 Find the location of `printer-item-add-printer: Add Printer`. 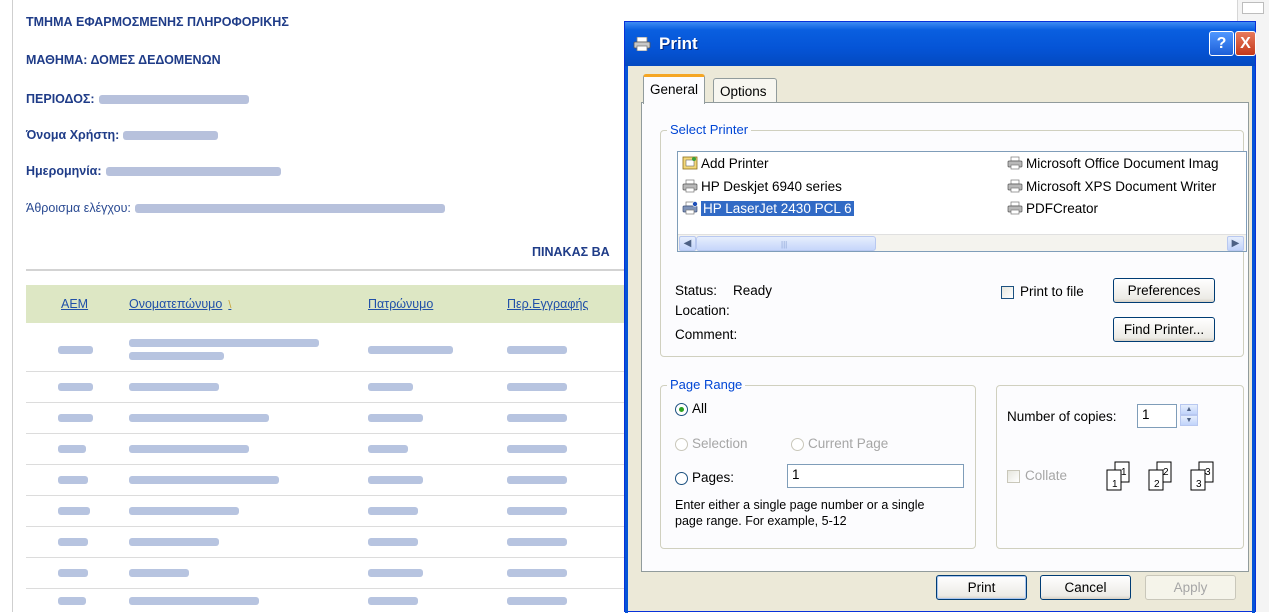

printer-item-add-printer: Add Printer is located at coordinates (725, 164).